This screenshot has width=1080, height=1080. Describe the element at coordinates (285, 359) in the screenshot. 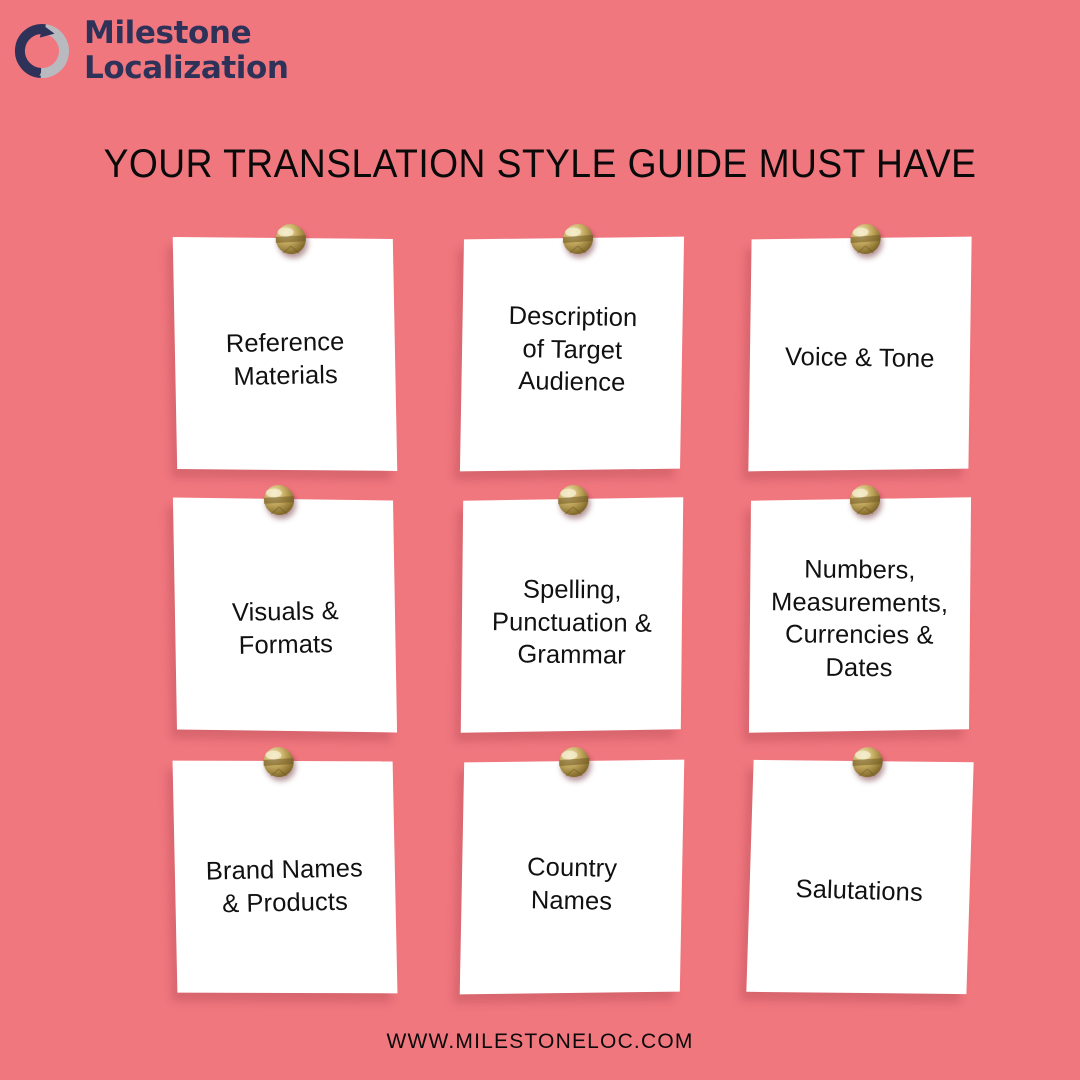

I see `sticky-note-label: Reference Materials` at that location.